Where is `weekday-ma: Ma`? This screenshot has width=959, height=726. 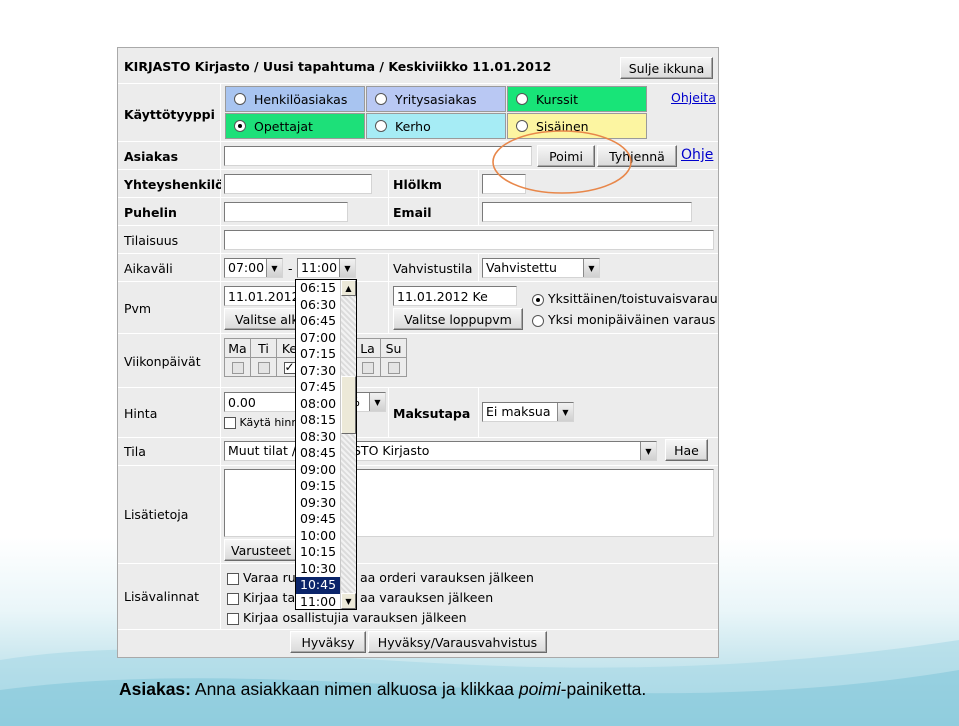 weekday-ma: Ma is located at coordinates (237, 348).